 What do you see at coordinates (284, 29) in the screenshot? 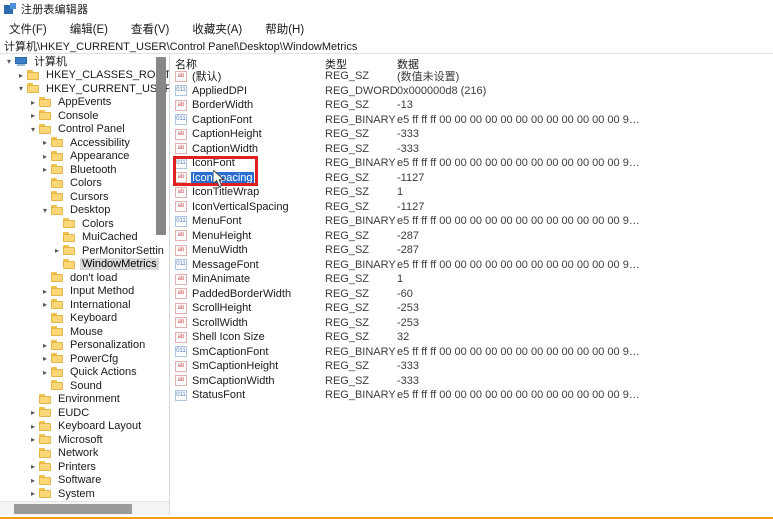
I see `menu-item-help: 帮助(H)` at bounding box center [284, 29].